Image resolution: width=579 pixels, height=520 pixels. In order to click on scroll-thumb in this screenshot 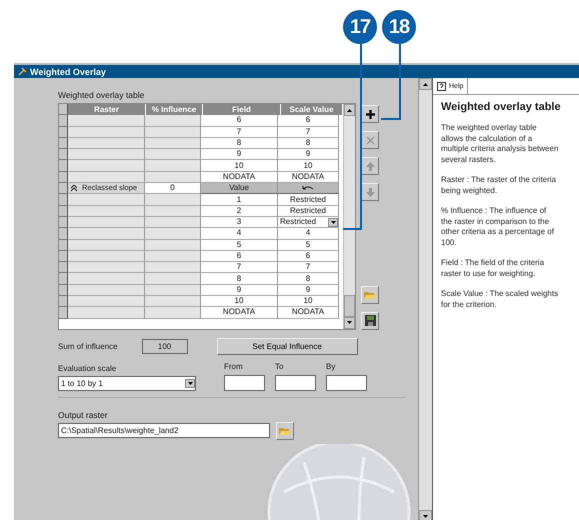, I will do `click(349, 305)`.